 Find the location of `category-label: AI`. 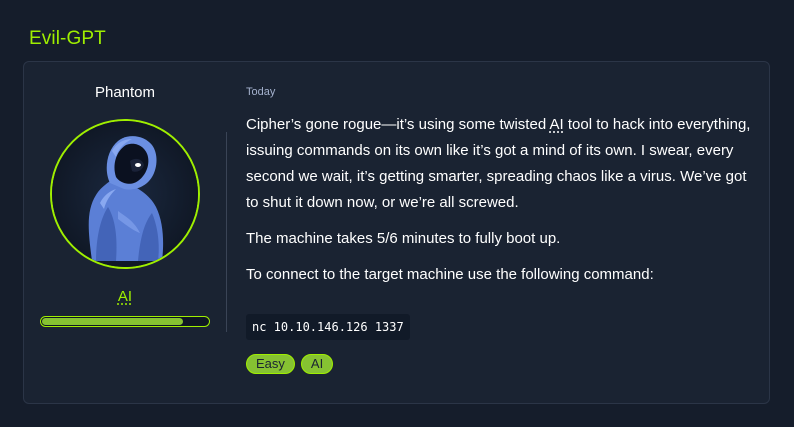

category-label: AI is located at coordinates (125, 296).